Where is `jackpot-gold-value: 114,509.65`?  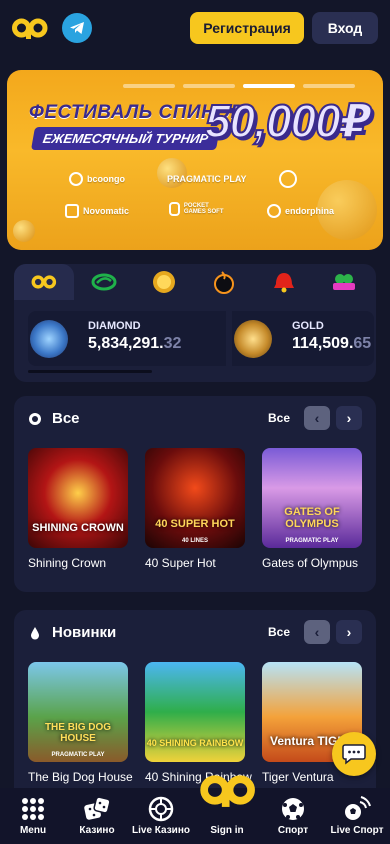
jackpot-gold-value: 114,509.65 is located at coordinates (332, 343).